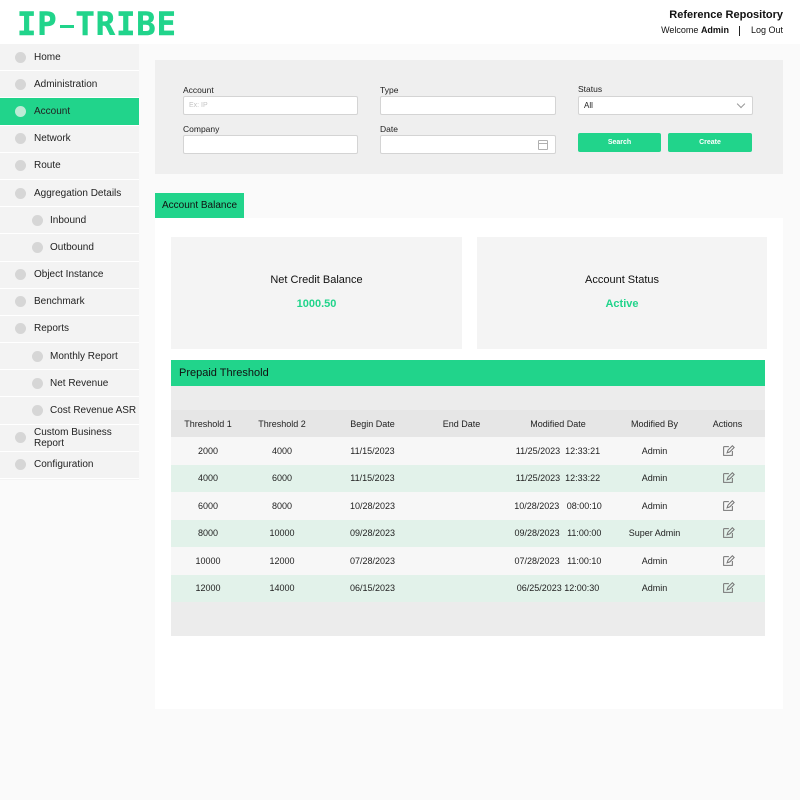 Image resolution: width=800 pixels, height=800 pixels. I want to click on sidebar-item-label: Object Instance, so click(69, 275).